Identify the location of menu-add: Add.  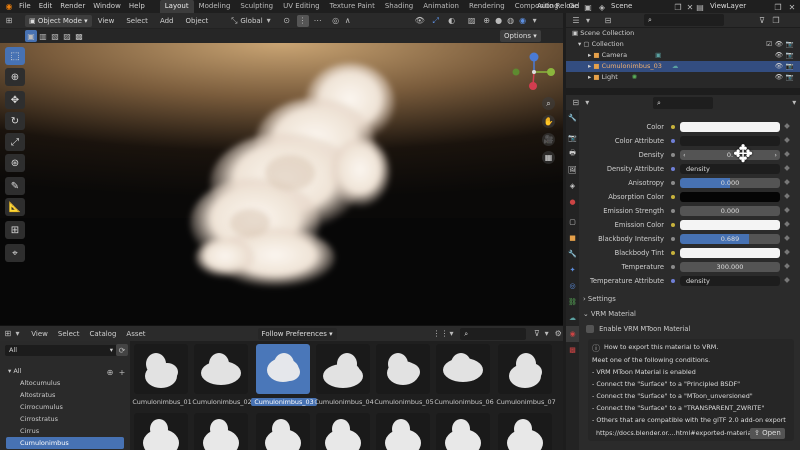
(167, 21).